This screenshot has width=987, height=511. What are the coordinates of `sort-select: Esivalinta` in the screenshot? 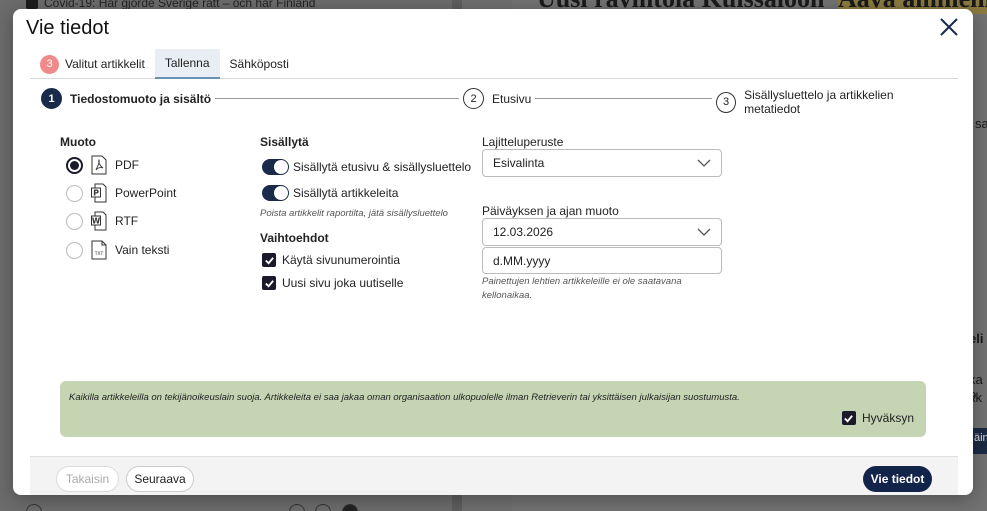 It's located at (602, 163).